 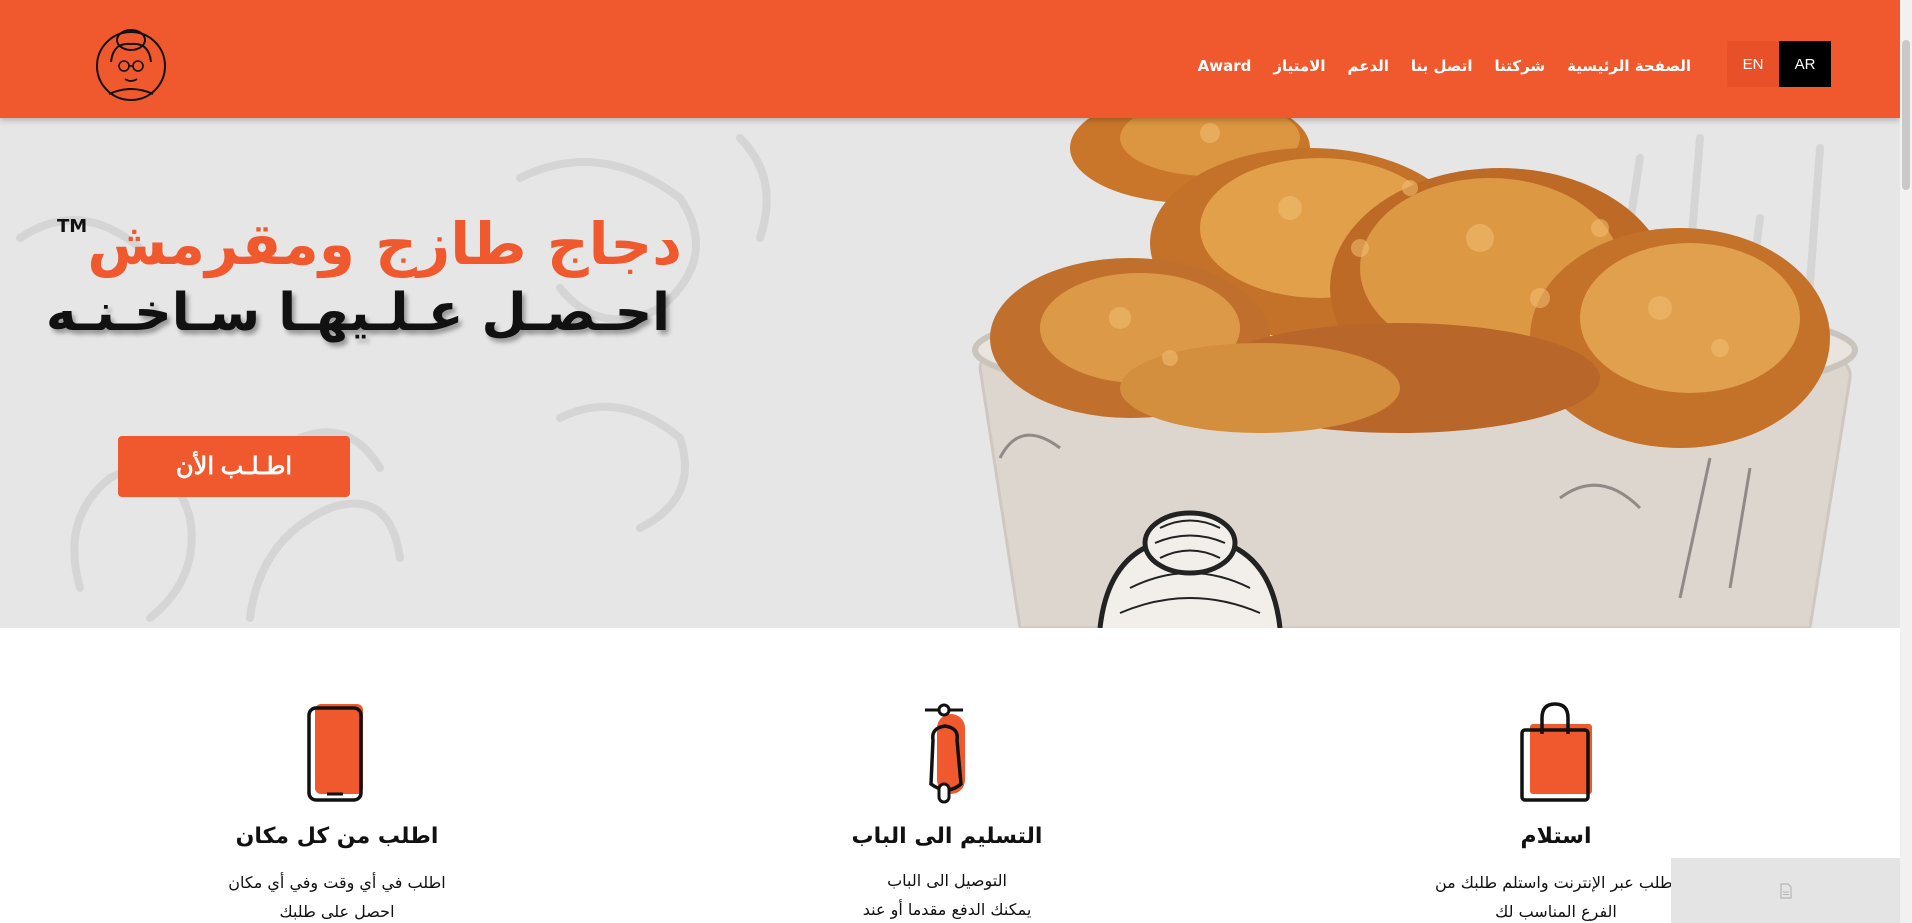 What do you see at coordinates (72, 226) in the screenshot?
I see `trademark-mark: TM` at bounding box center [72, 226].